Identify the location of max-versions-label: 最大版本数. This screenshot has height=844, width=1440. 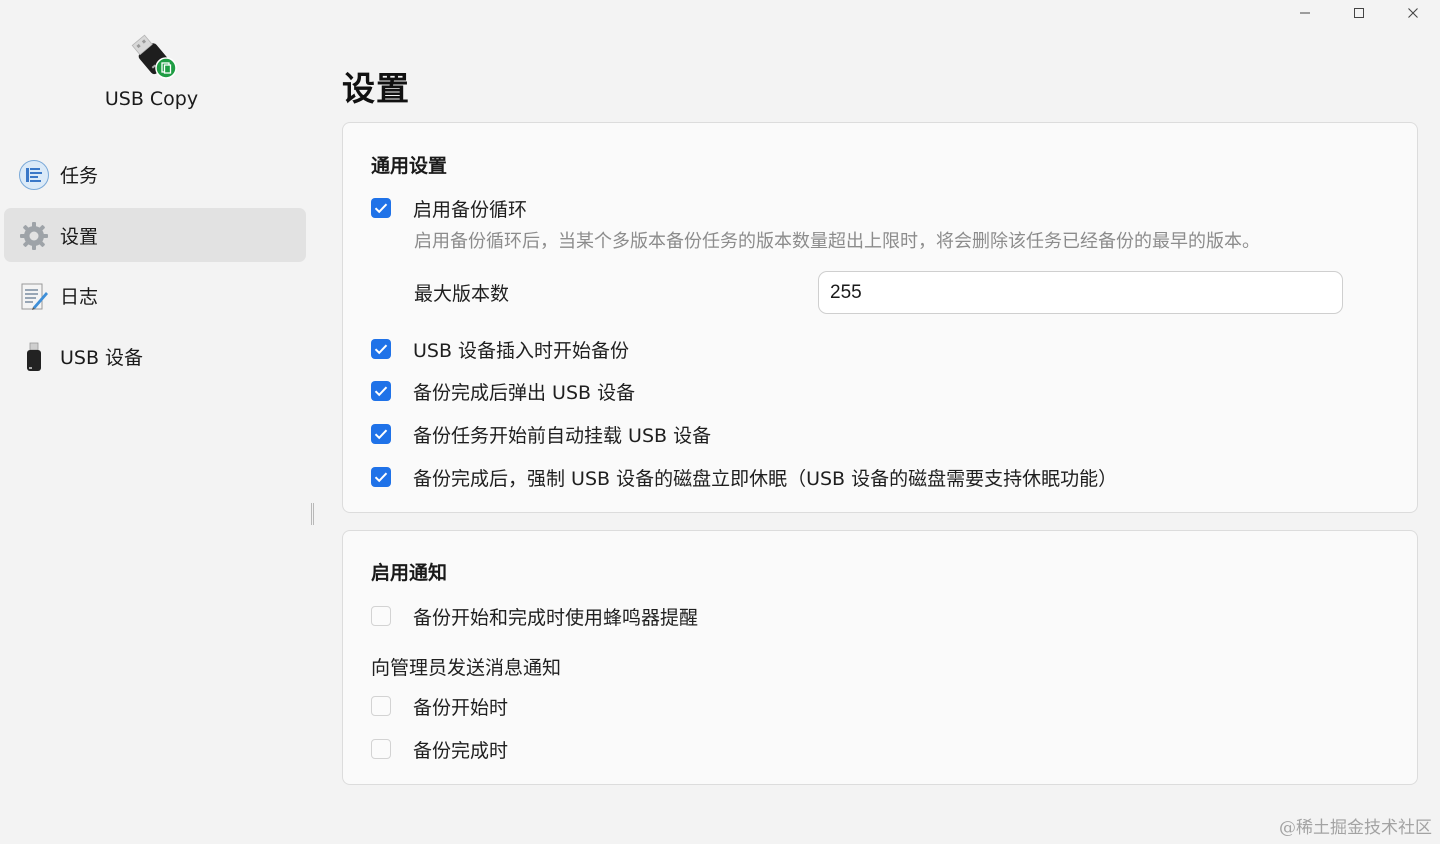
(462, 294).